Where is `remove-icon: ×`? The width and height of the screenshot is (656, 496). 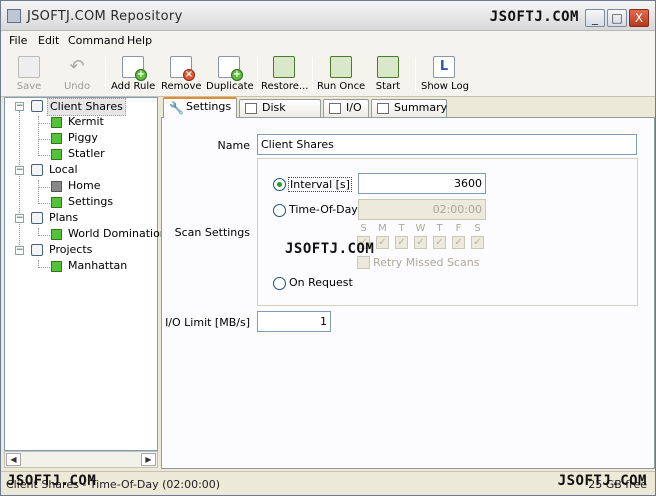 remove-icon: × is located at coordinates (182, 68).